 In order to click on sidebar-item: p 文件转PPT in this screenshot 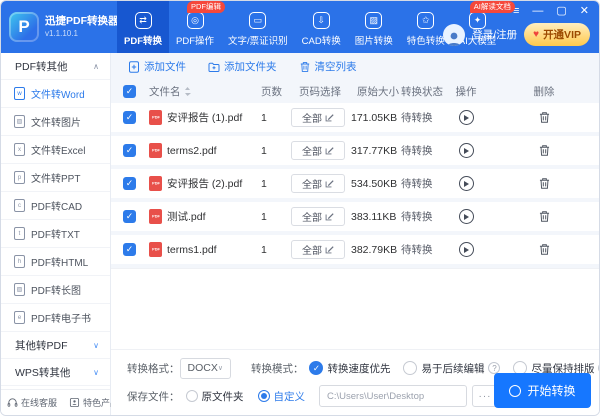, I will do `click(55, 178)`.